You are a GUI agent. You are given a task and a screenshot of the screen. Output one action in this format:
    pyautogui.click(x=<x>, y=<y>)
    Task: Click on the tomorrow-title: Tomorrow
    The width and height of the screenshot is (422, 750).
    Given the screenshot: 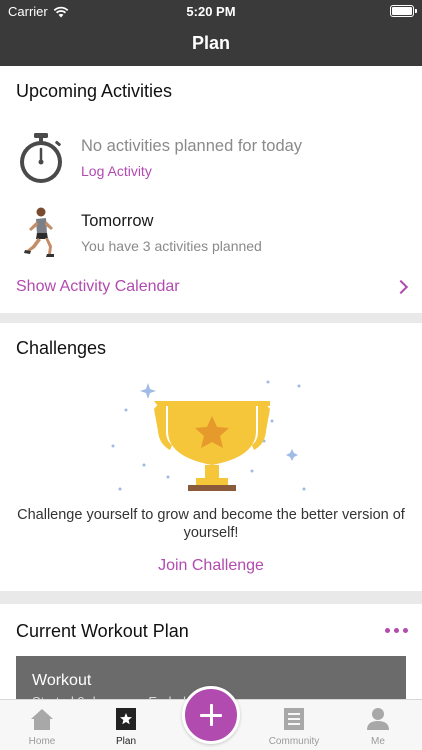 What is the action you would take?
    pyautogui.click(x=117, y=221)
    